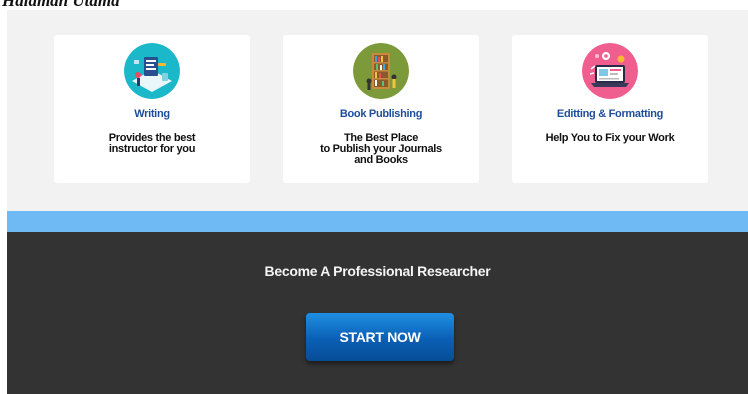  I want to click on bookshelf-illustration-icon, so click(381, 71).